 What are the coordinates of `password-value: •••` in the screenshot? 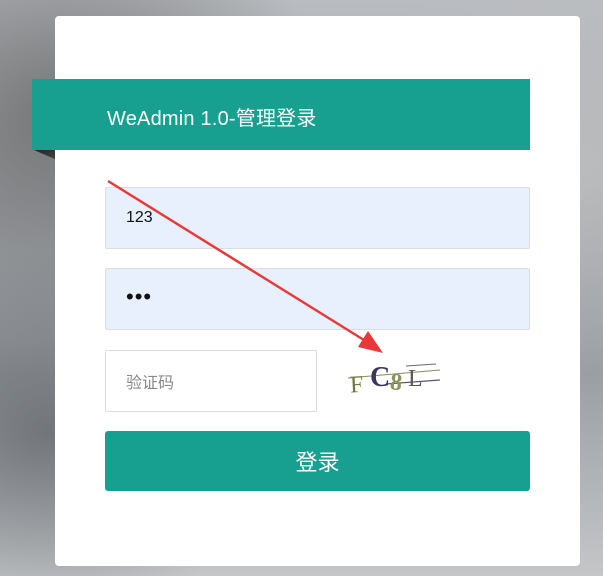 It's located at (139, 296).